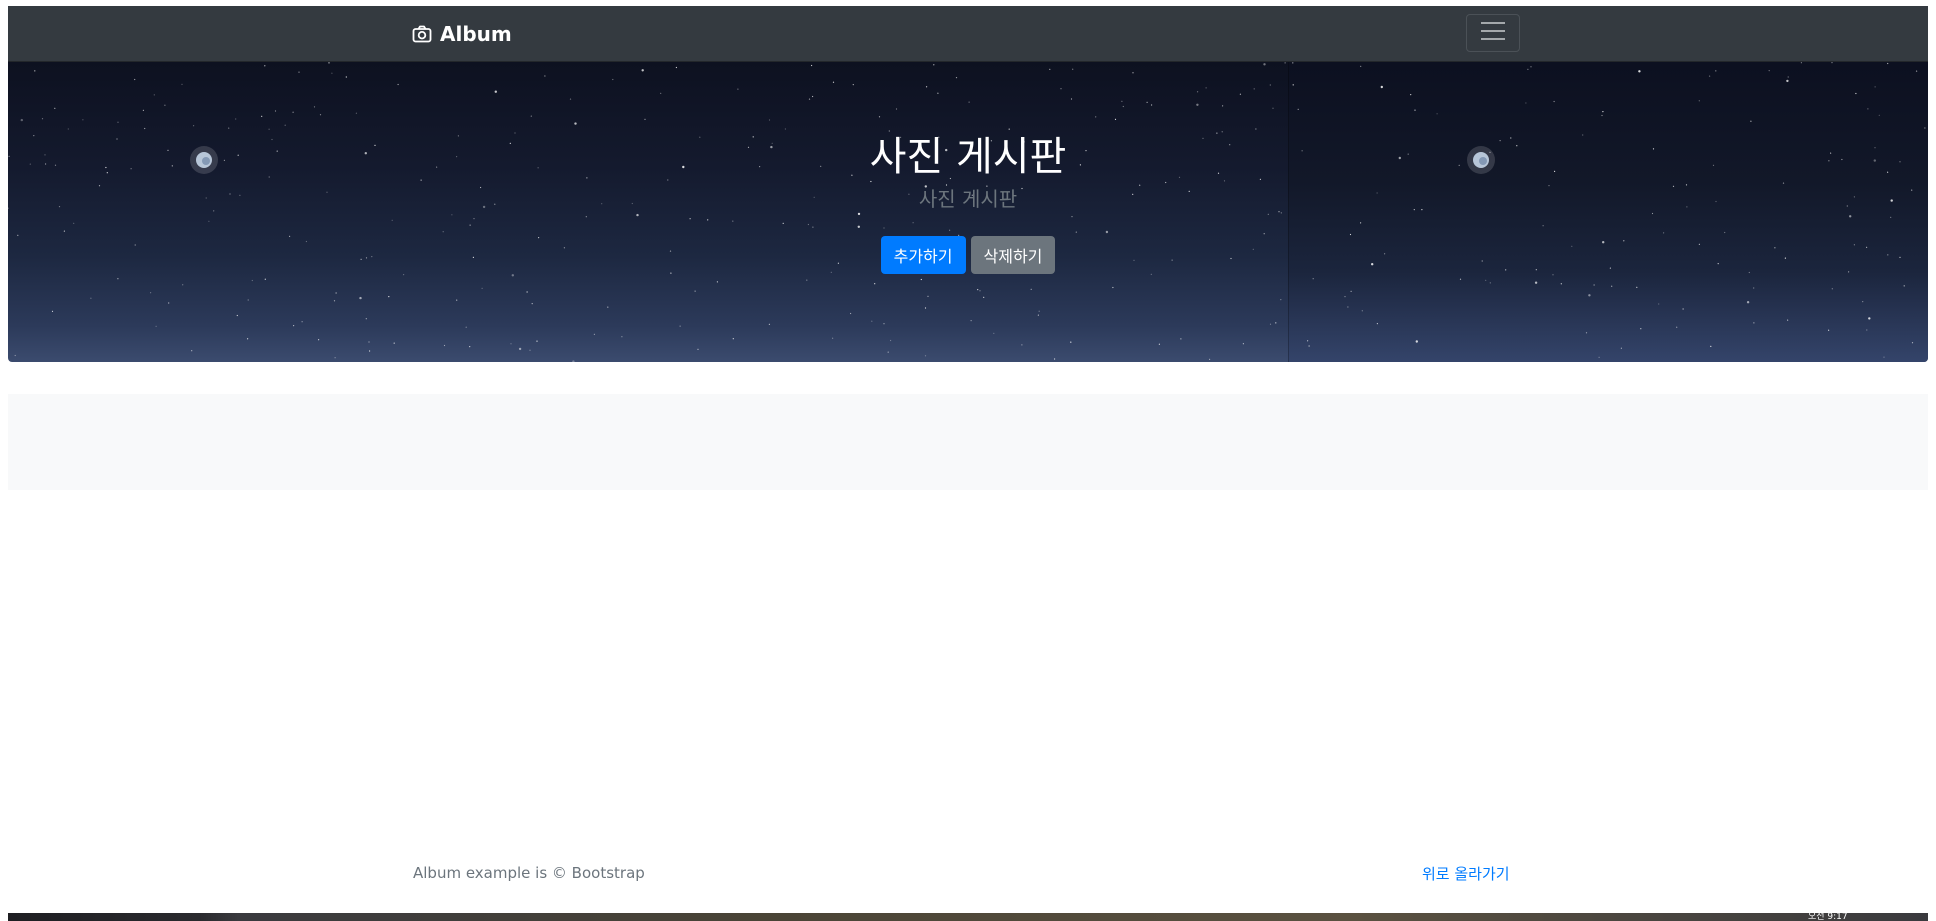 Image resolution: width=1936 pixels, height=921 pixels. What do you see at coordinates (968, 917) in the screenshot?
I see `os-taskbar` at bounding box center [968, 917].